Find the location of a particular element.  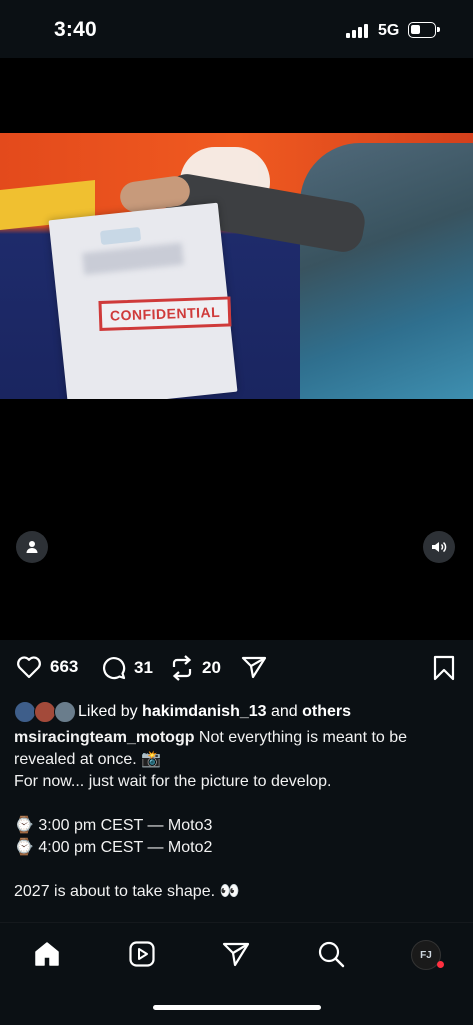

heart-icon is located at coordinates (29, 667).